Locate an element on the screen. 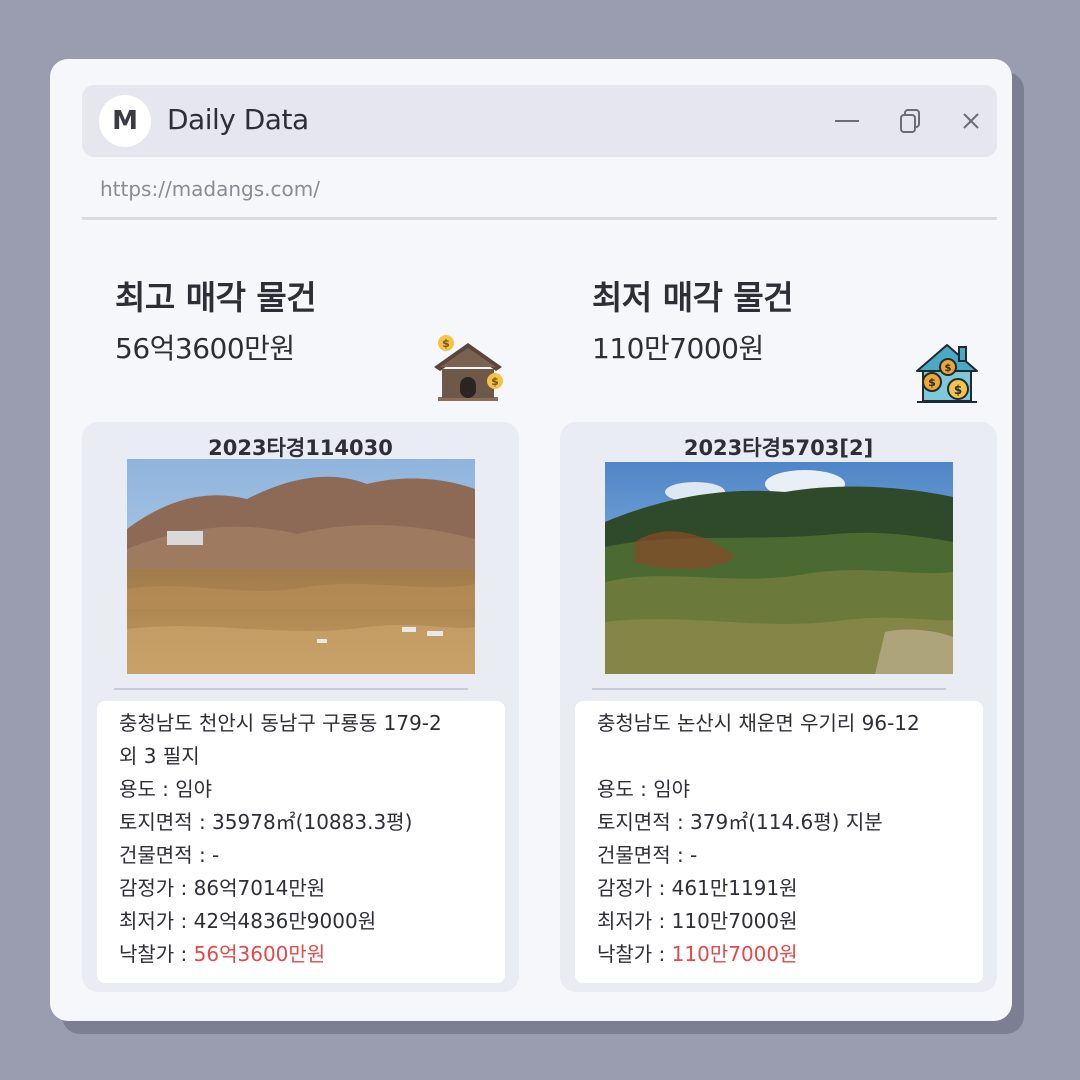 This screenshot has height=1080, width=1080. url-divider is located at coordinates (539, 218).